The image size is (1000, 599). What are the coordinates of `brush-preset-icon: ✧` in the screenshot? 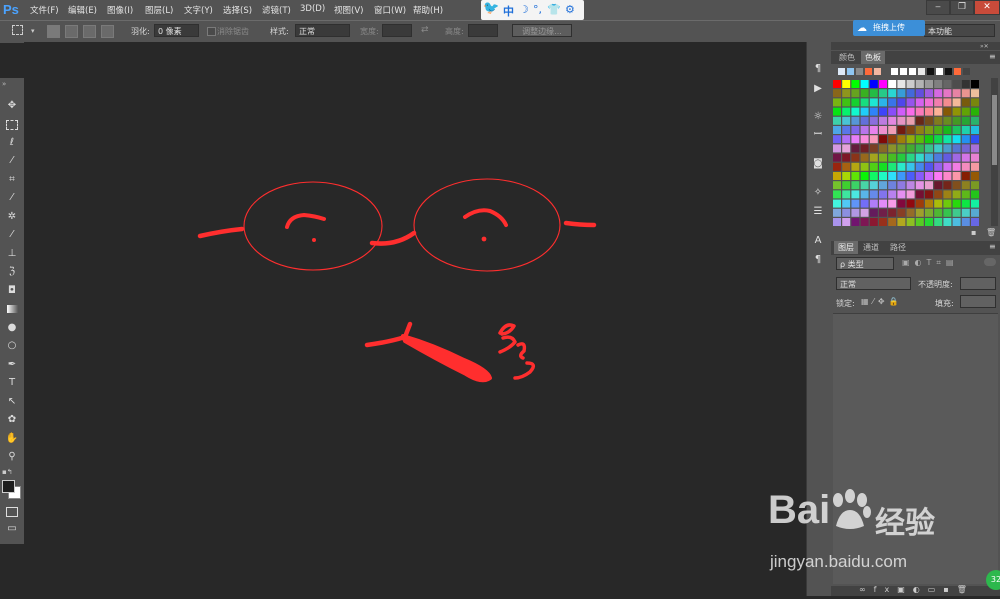 It's located at (818, 193).